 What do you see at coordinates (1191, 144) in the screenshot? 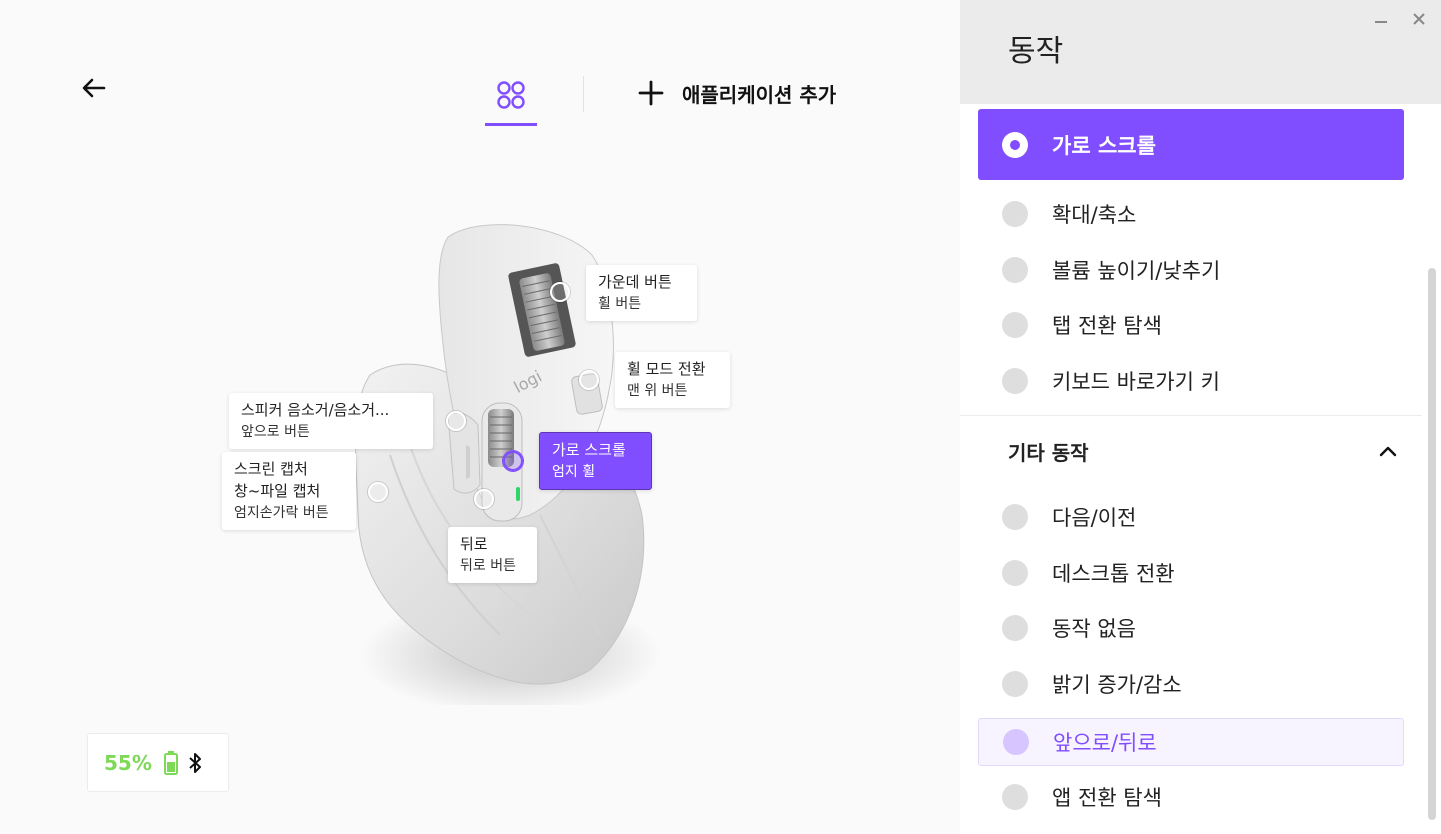
I see `option-horizontal-scroll: 가로 스크롤` at bounding box center [1191, 144].